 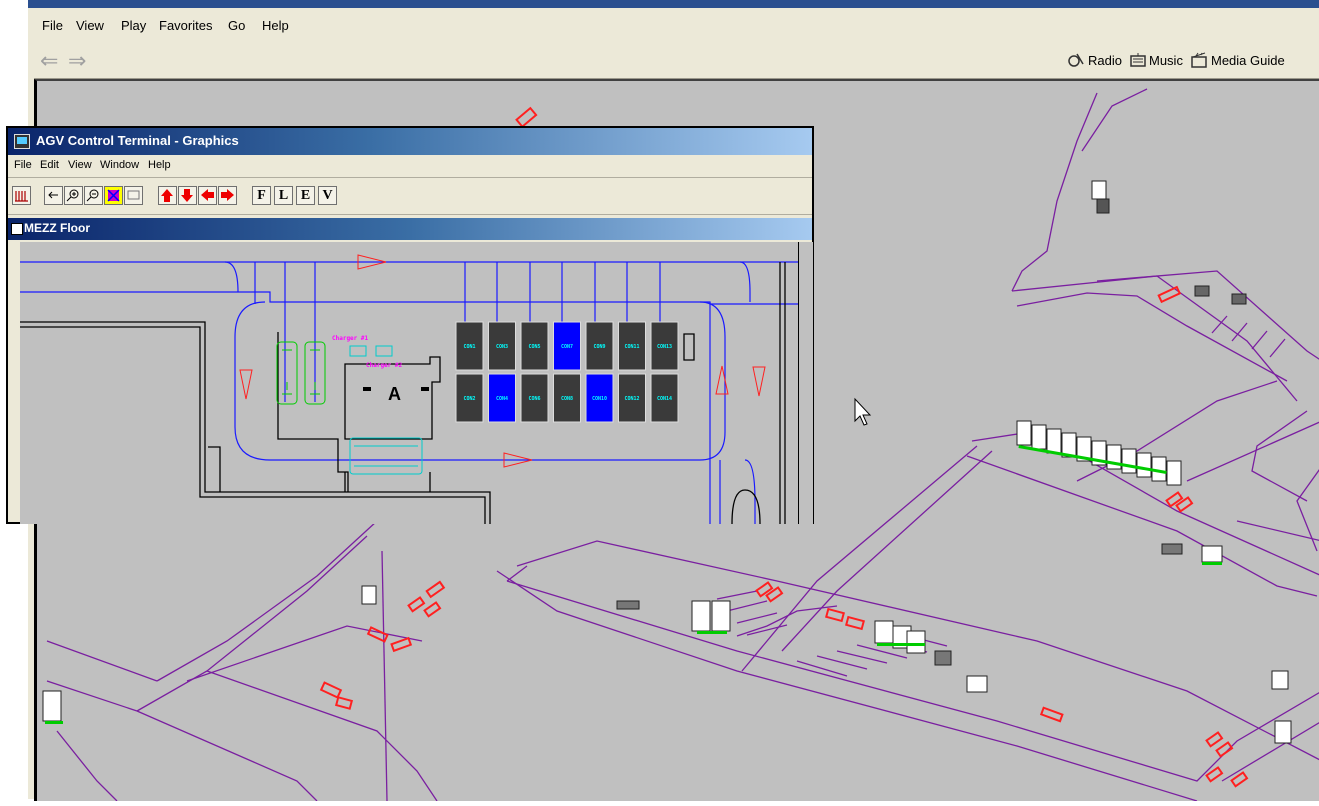 What do you see at coordinates (673, 4) in the screenshot?
I see `window-title-strip` at bounding box center [673, 4].